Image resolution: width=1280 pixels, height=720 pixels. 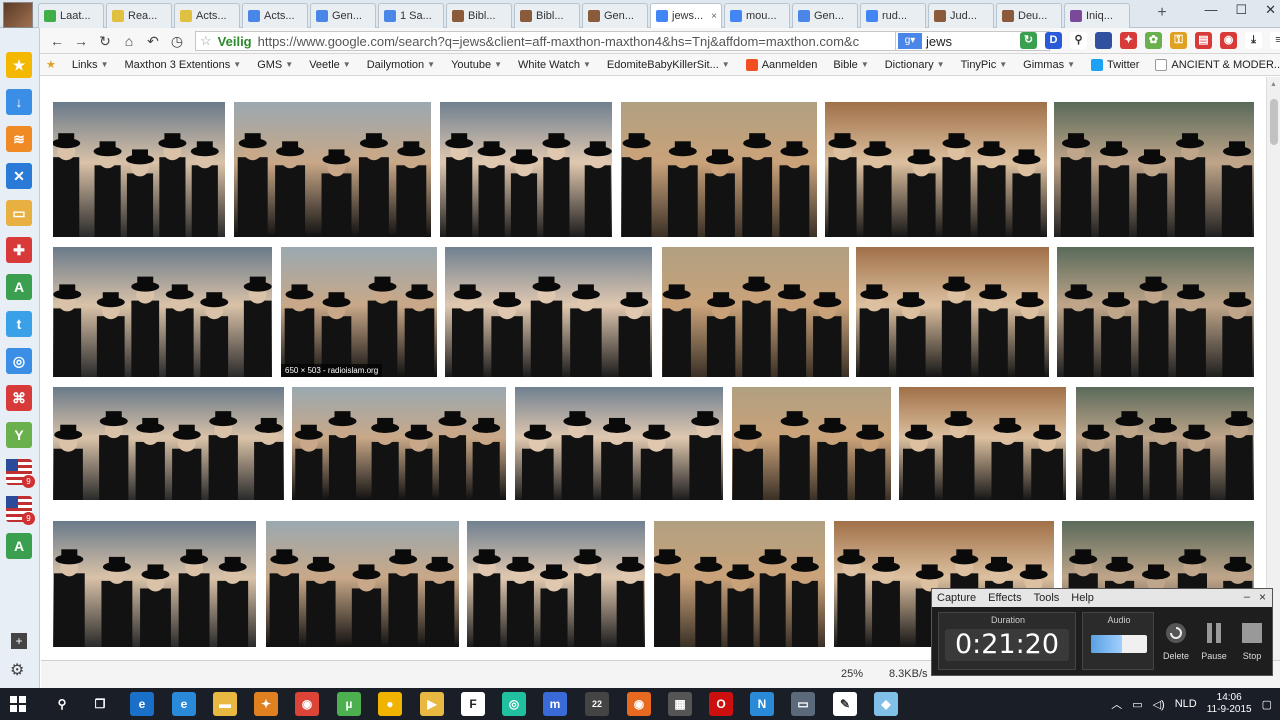 What do you see at coordinates (852, 674) in the screenshot?
I see `zoom-level: 25%` at bounding box center [852, 674].